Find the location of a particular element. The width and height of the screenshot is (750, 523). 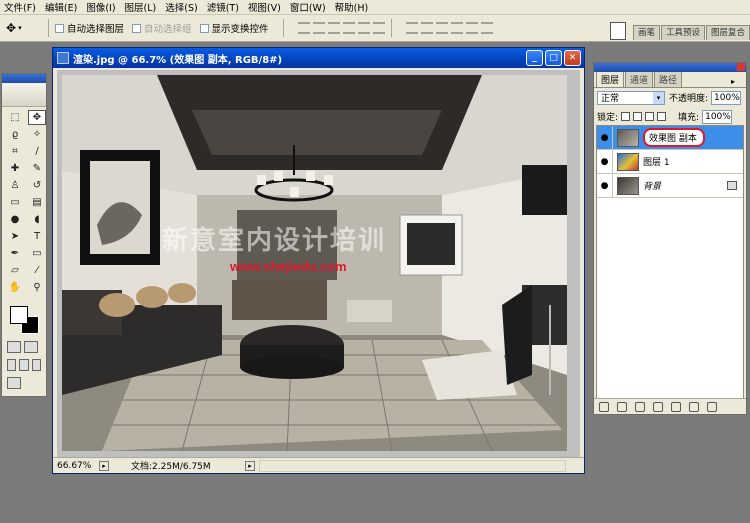

pen-tool-icon: ✒ is located at coordinates (15, 253).